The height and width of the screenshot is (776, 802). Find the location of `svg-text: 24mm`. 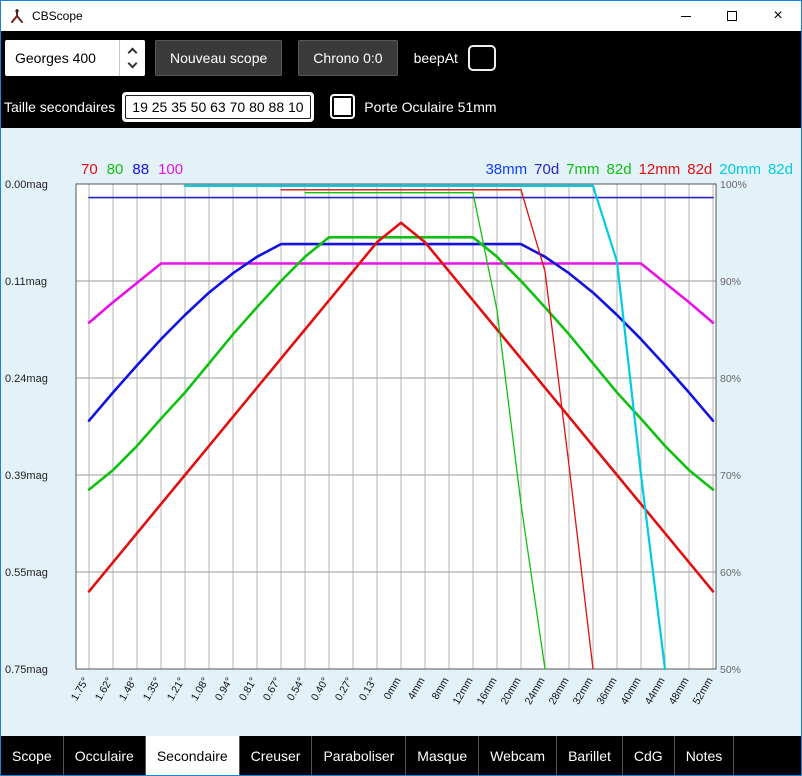

svg-text: 24mm is located at coordinates (535, 690).